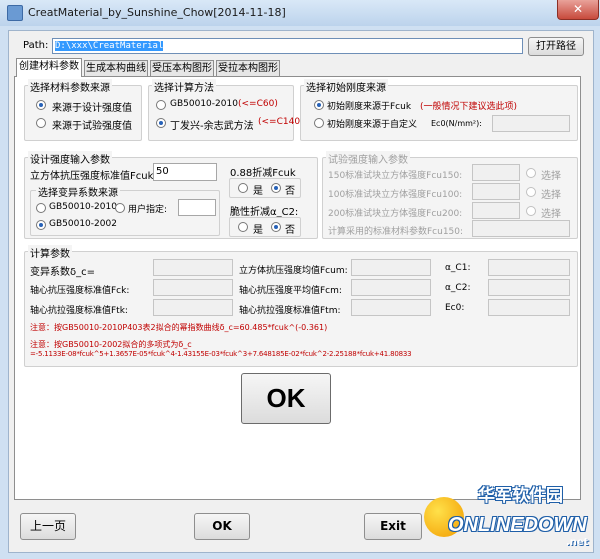 The width and height of the screenshot is (600, 559). Describe the element at coordinates (148, 210) in the screenshot. I see `label-var-user: 用户指定:` at that location.